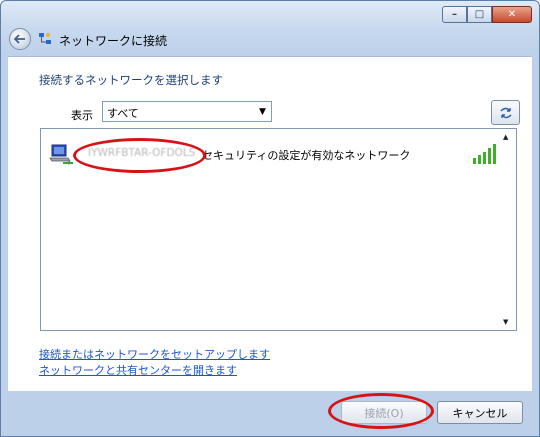  I want to click on filter-selected-value: すべて, so click(123, 113).